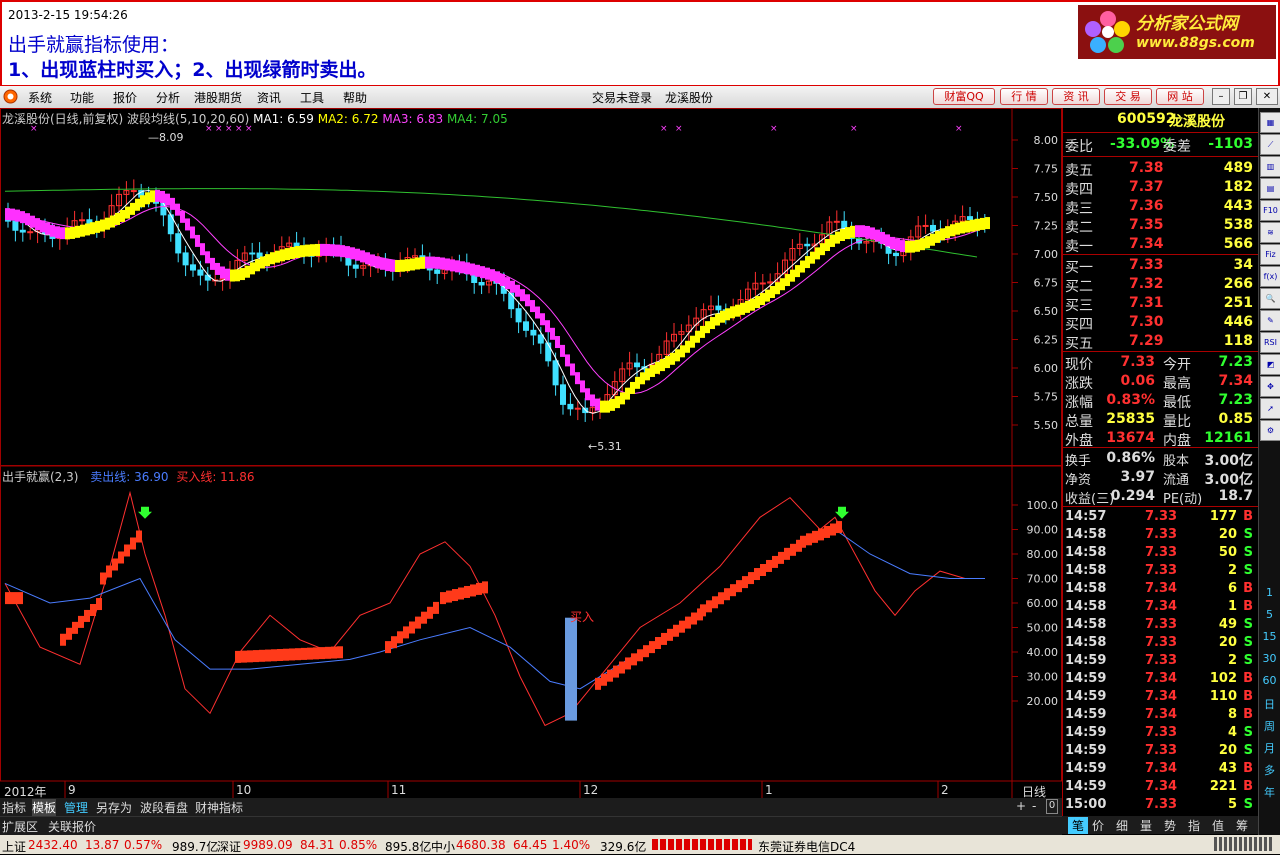 This screenshot has width=1280, height=855. What do you see at coordinates (1269, 748) in the screenshot?
I see `period-7: 月` at bounding box center [1269, 748].